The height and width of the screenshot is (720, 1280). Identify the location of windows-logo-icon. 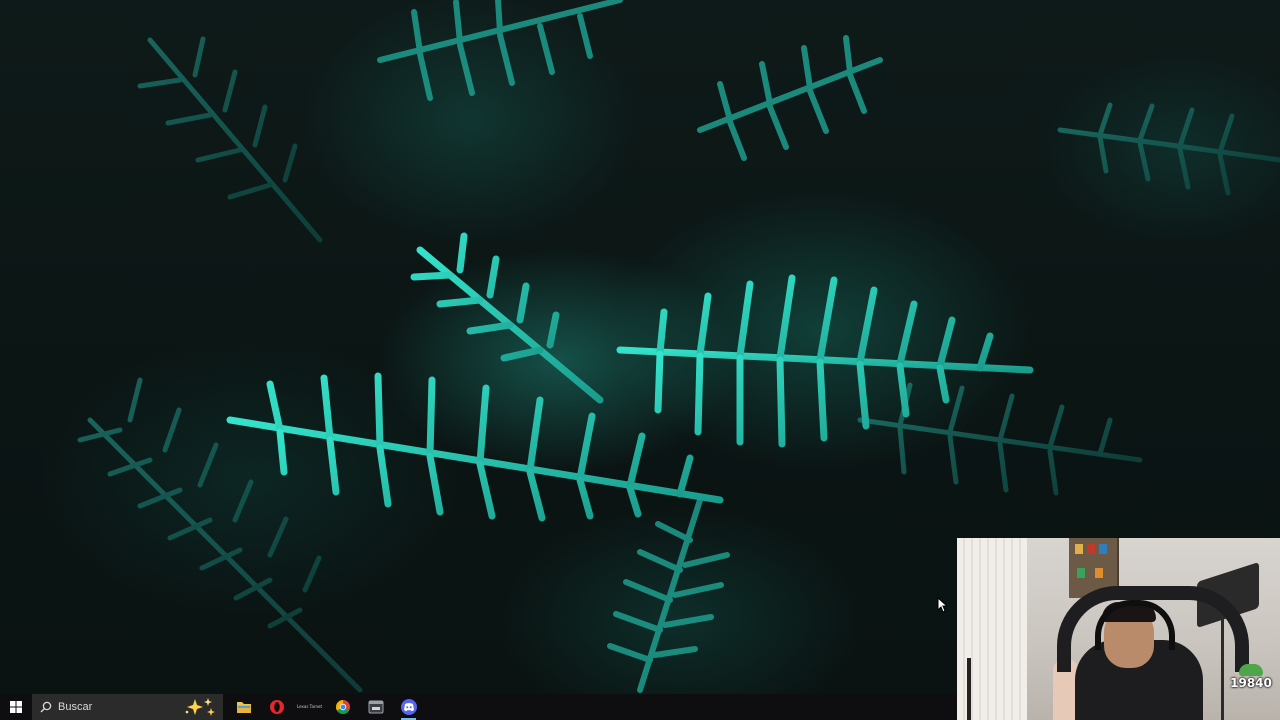
(16, 707).